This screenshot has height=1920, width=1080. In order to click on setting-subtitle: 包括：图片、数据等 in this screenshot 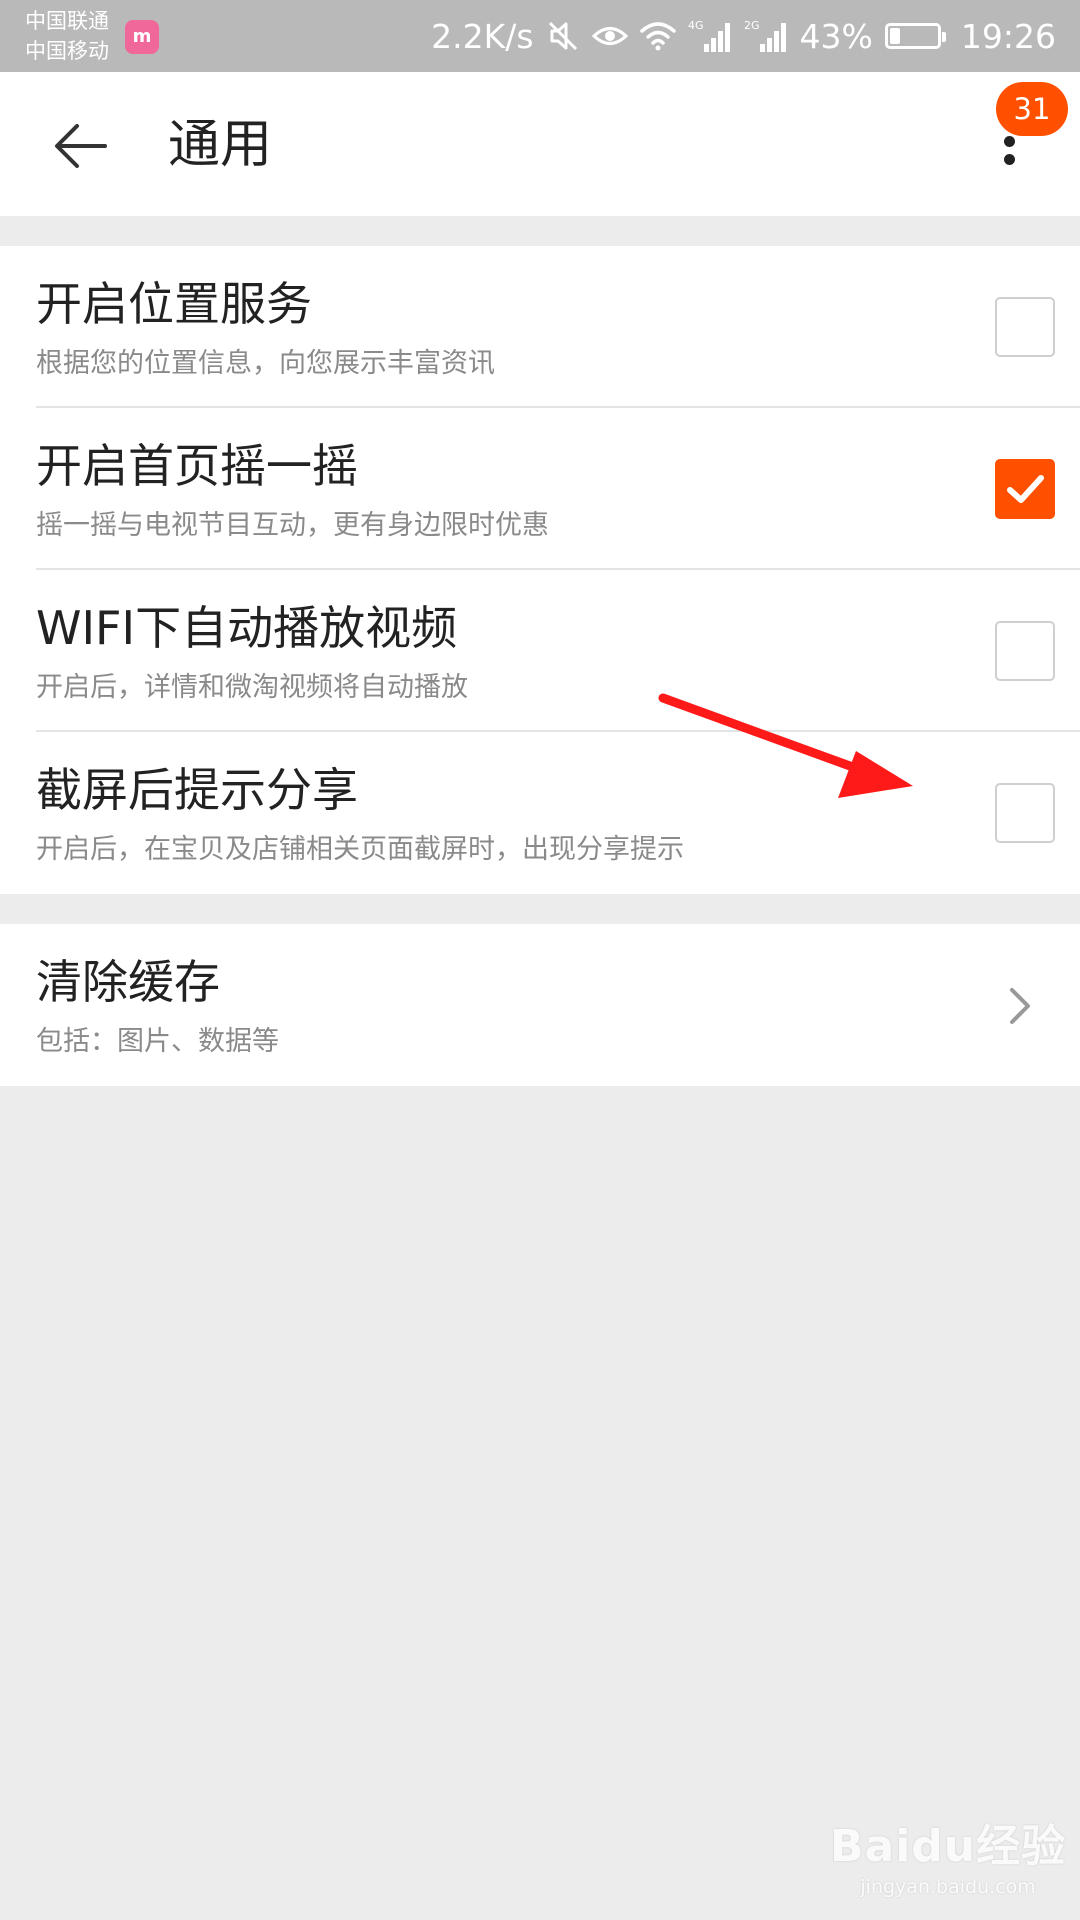, I will do `click(157, 1041)`.